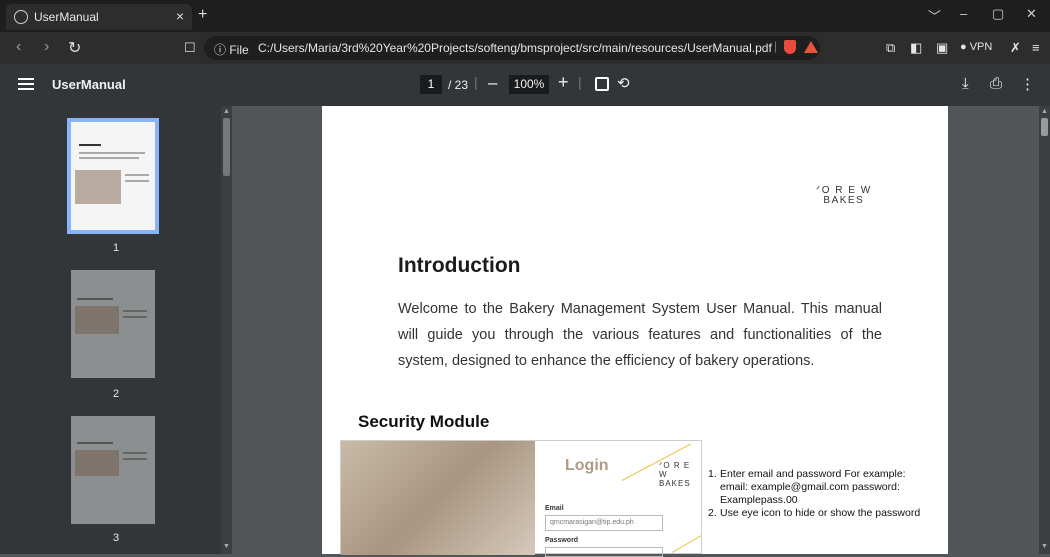  What do you see at coordinates (74, 48) in the screenshot?
I see `reload-icon: ↻` at bounding box center [74, 48].